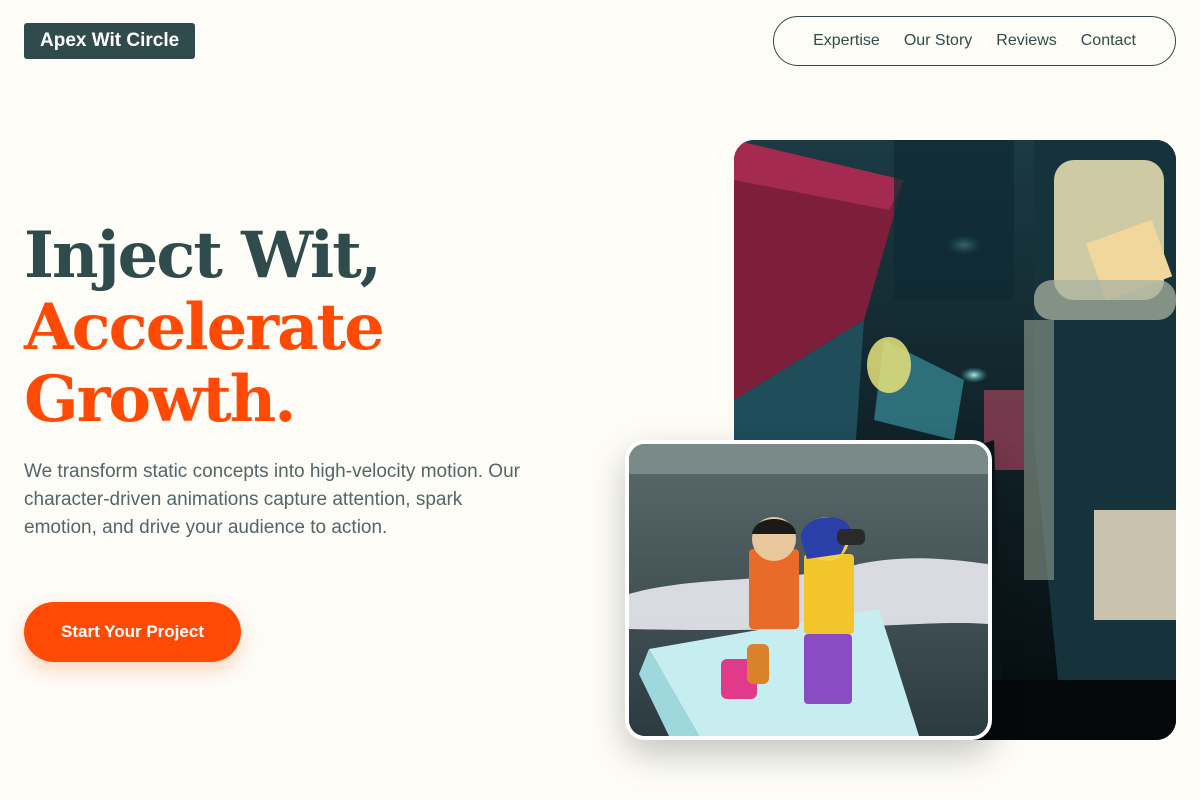 The height and width of the screenshot is (800, 1200). Describe the element at coordinates (160, 399) in the screenshot. I see `headline-line-3: Growth.` at that location.